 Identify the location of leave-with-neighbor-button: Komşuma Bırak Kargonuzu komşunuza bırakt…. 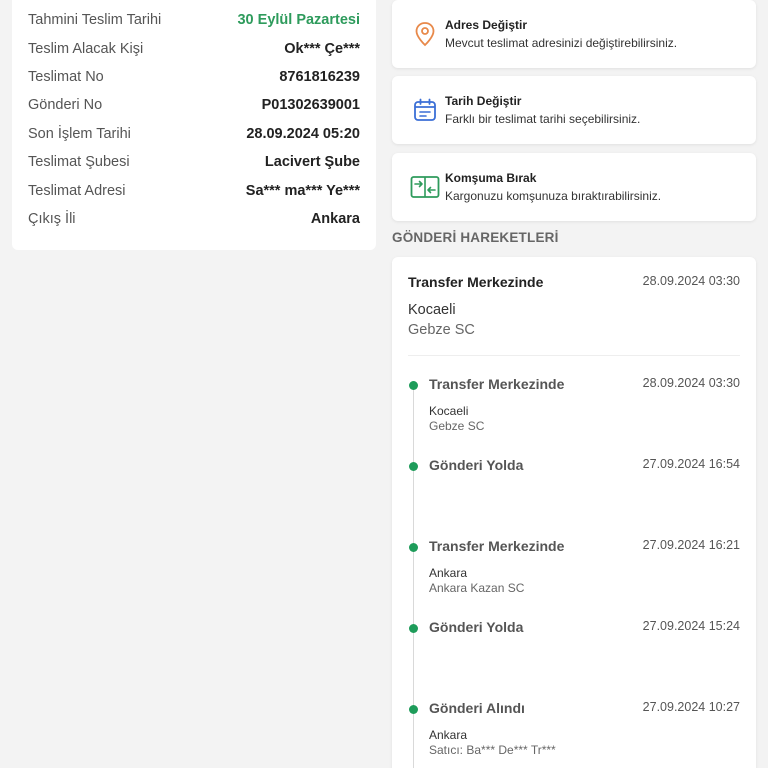
(574, 187).